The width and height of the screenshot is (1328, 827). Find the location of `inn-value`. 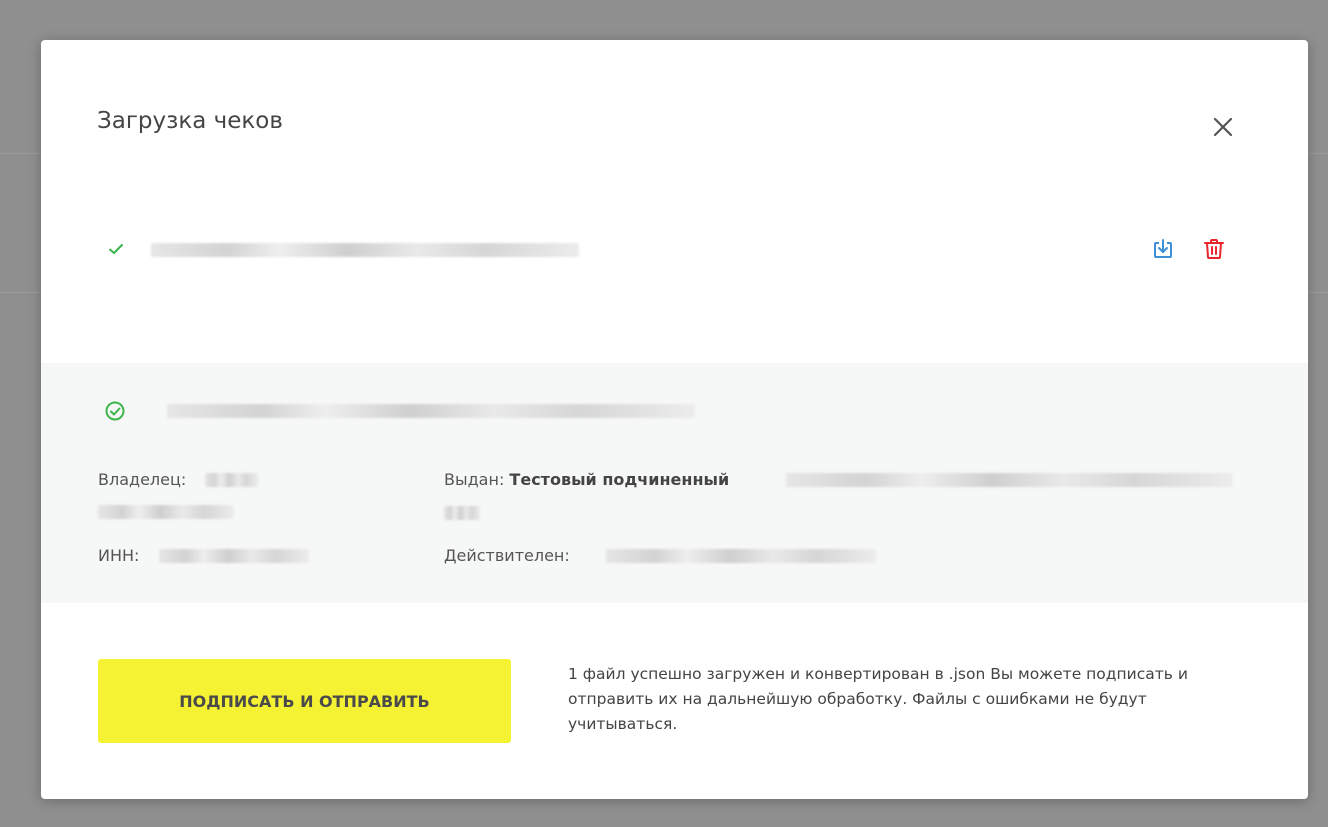

inn-value is located at coordinates (234, 556).